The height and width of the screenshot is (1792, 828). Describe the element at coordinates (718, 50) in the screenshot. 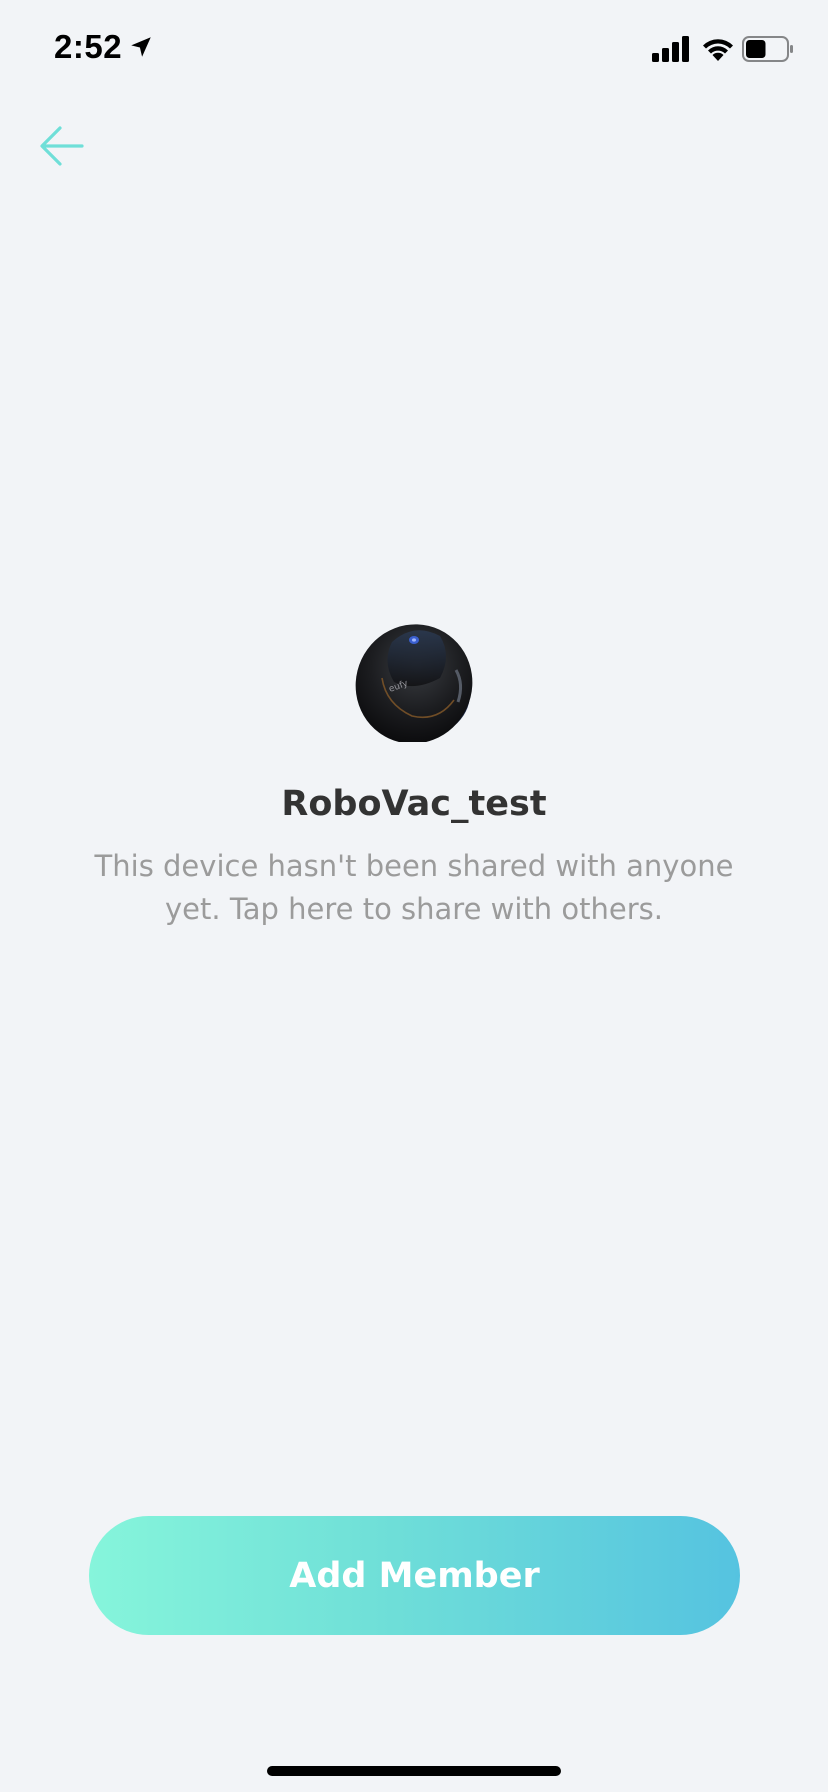

I see `wifi-icon` at that location.